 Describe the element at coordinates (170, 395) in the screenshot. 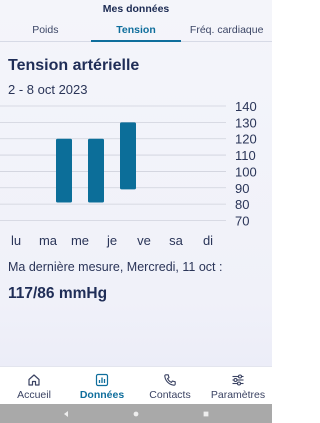

I see `nav-label: Contacts` at that location.